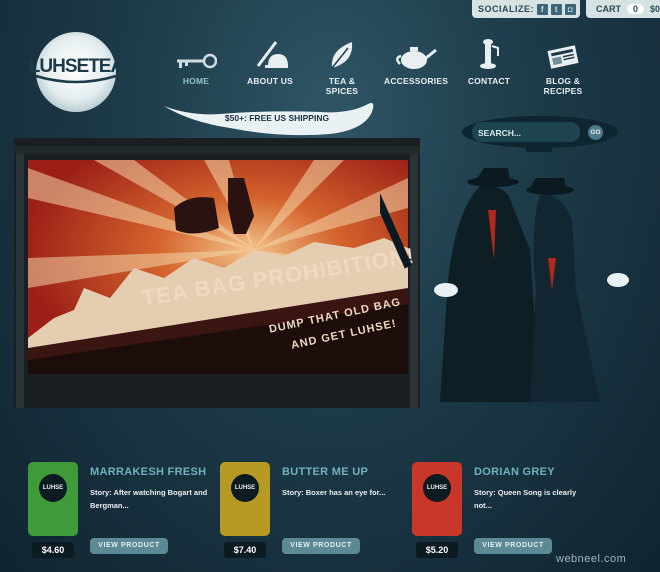  I want to click on cart-label: CART, so click(608, 9).